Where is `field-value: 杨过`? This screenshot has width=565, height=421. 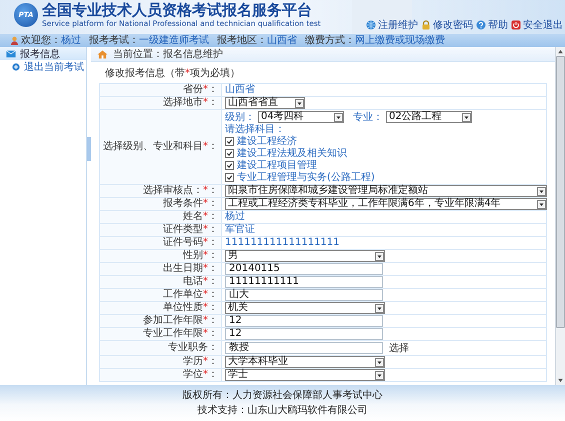
field-value: 杨过 is located at coordinates (235, 217).